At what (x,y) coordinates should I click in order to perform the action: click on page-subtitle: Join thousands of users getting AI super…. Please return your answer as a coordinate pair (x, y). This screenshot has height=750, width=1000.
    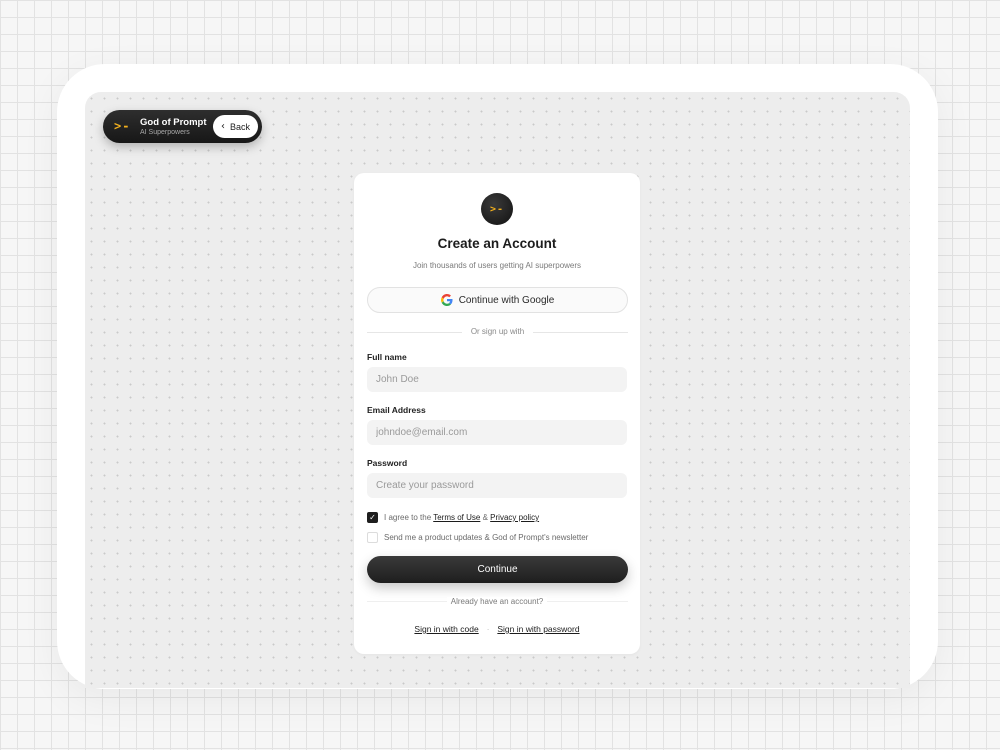
    Looking at the image, I should click on (497, 265).